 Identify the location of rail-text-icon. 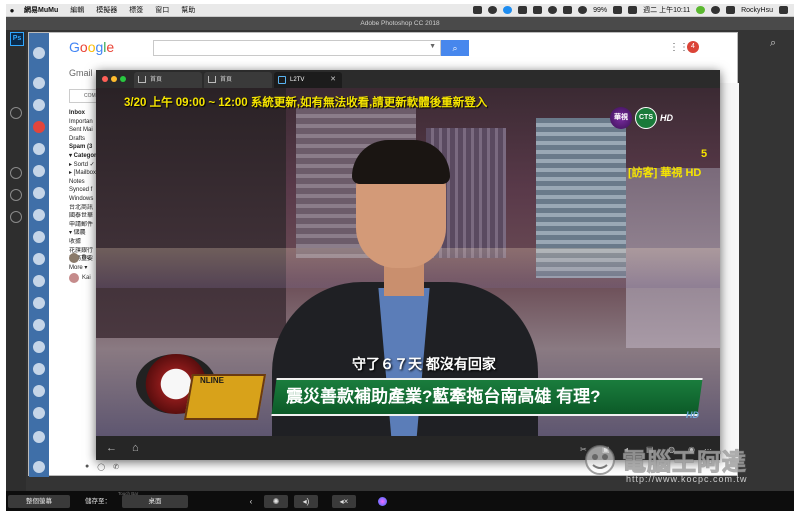
(39, 325).